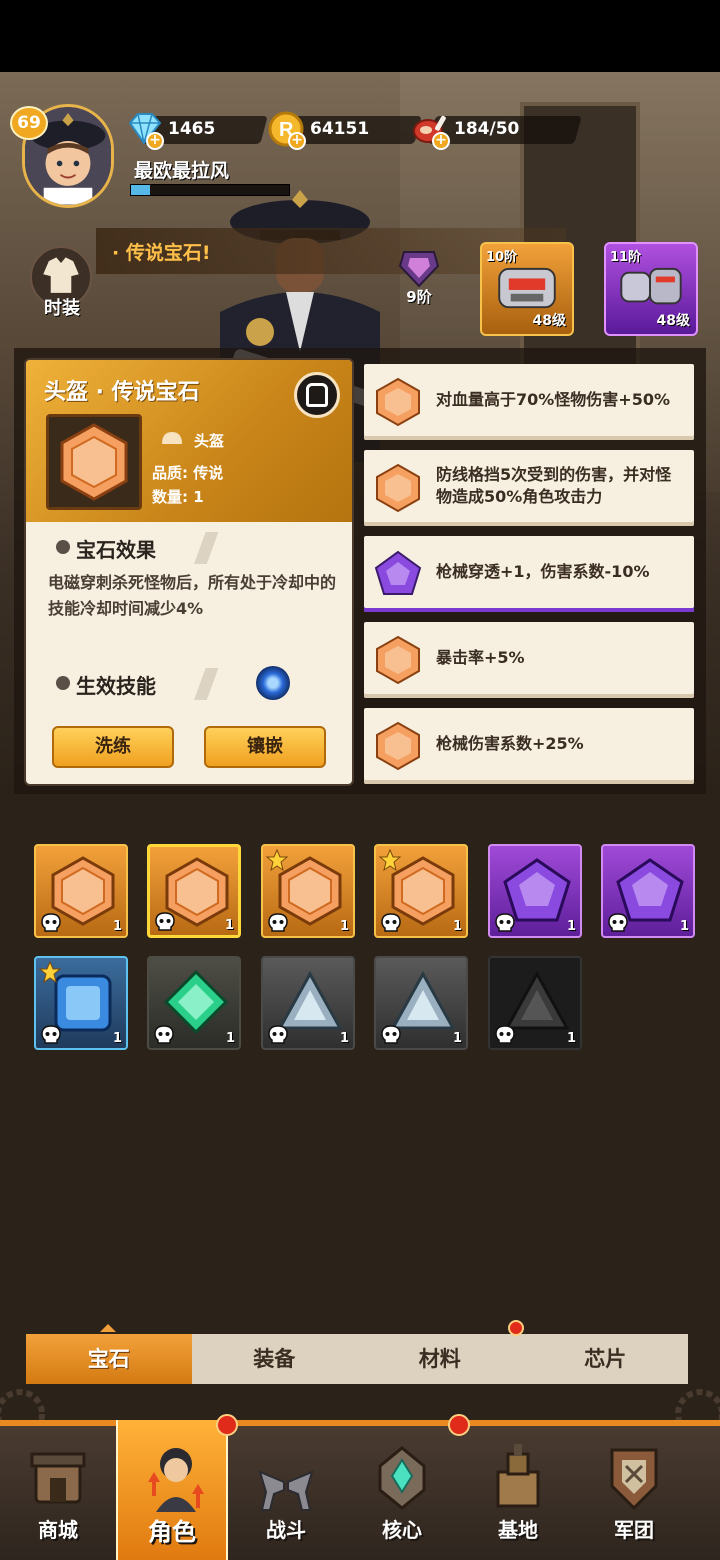  Describe the element at coordinates (210, 190) in the screenshot. I see `exp-bar` at that location.